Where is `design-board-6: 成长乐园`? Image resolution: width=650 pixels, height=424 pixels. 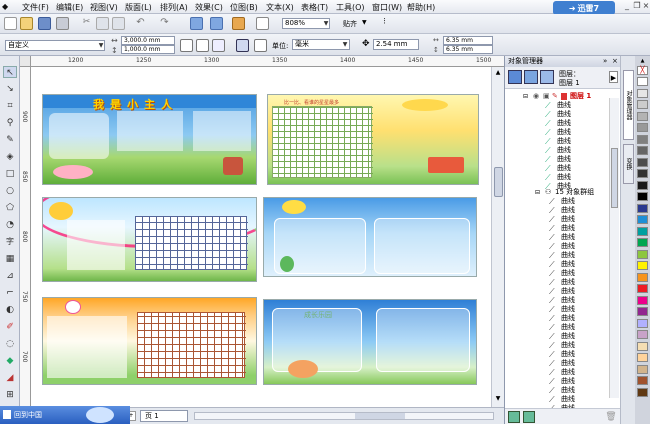
design-board-6: 成长乐园 is located at coordinates (370, 342).